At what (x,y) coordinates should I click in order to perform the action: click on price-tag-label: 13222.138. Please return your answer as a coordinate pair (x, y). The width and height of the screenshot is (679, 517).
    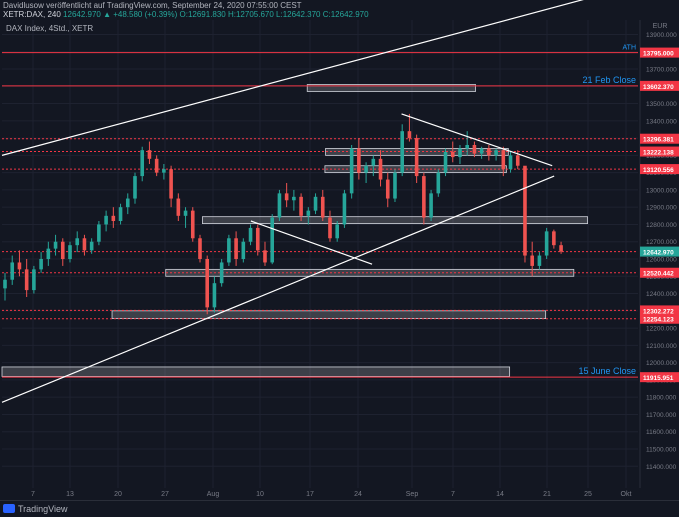
    Looking at the image, I should click on (658, 153).